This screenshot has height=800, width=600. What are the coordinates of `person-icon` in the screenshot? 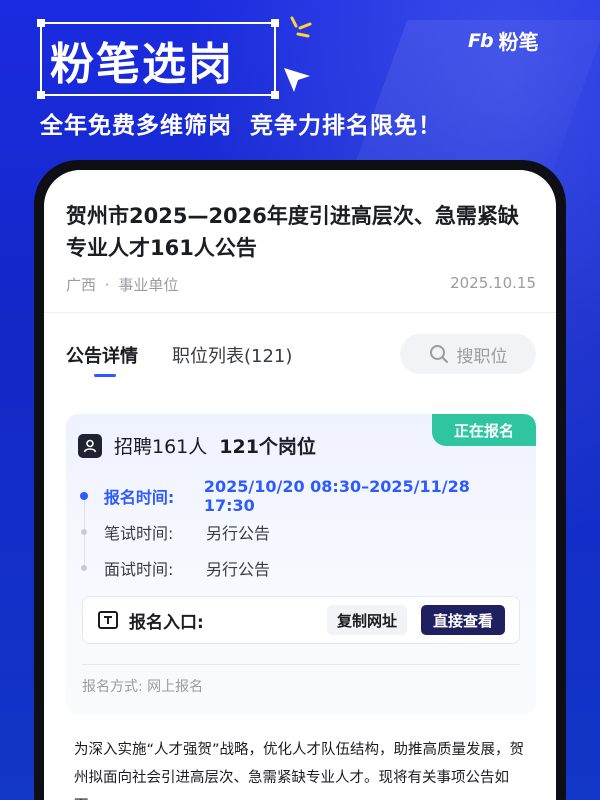 It's located at (90, 445).